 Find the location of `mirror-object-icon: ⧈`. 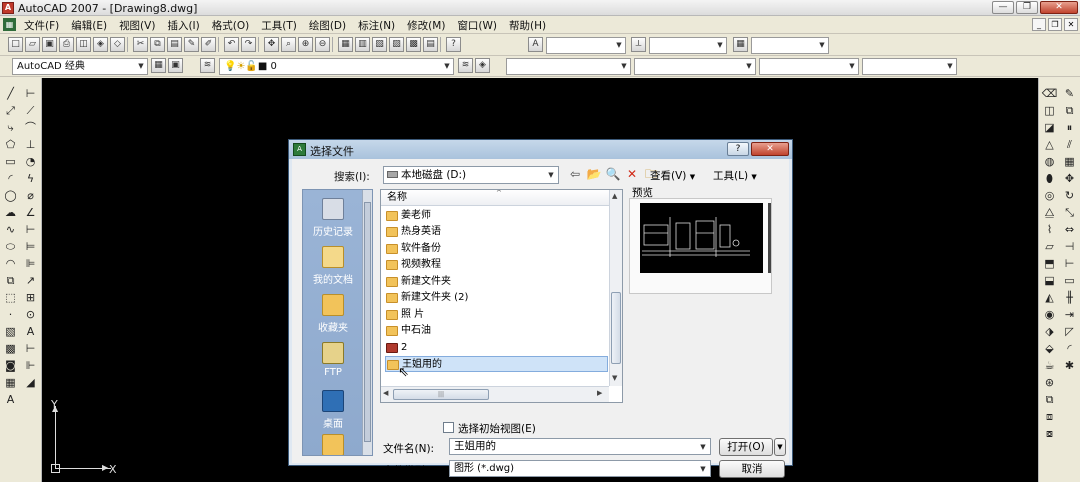

mirror-object-icon: ⧈ is located at coordinates (1049, 416).